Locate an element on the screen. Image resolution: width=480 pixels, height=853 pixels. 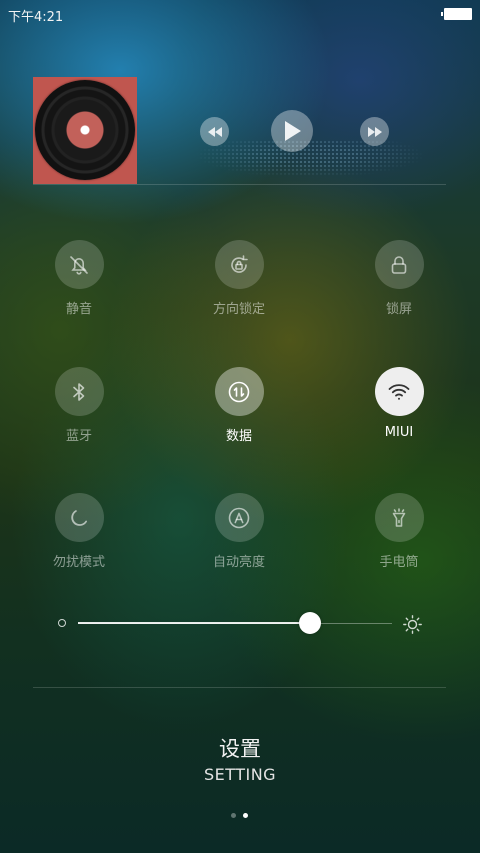
flashlight-icon is located at coordinates (399, 517).